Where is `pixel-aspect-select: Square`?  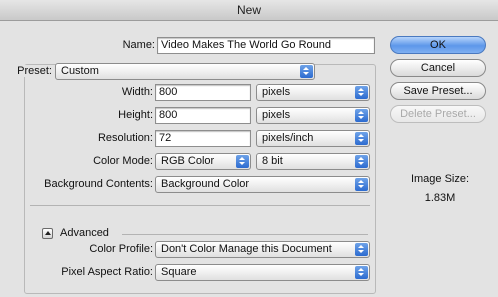 pixel-aspect-select: Square is located at coordinates (262, 272).